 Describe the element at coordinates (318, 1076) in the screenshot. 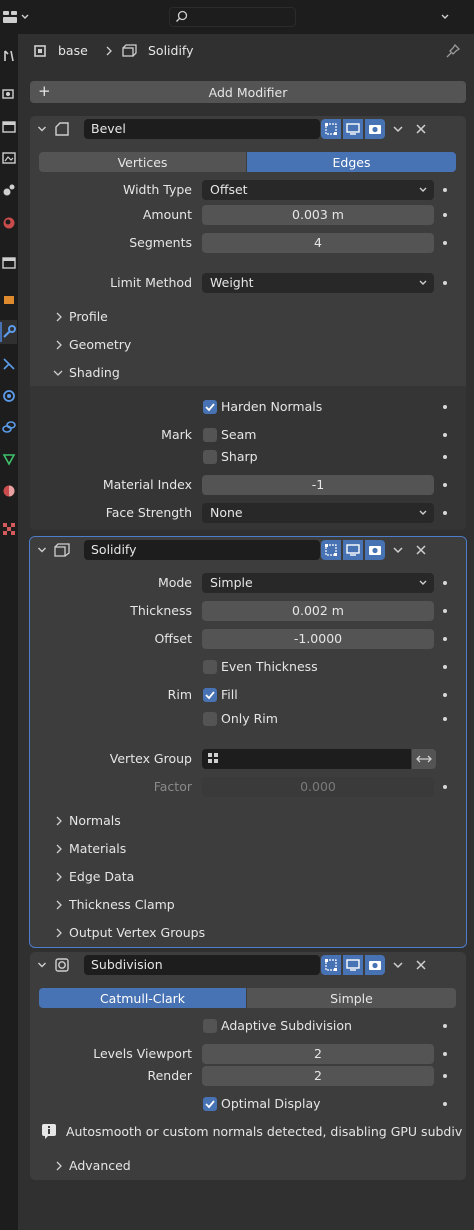

I see `render-levels-field: 2` at that location.